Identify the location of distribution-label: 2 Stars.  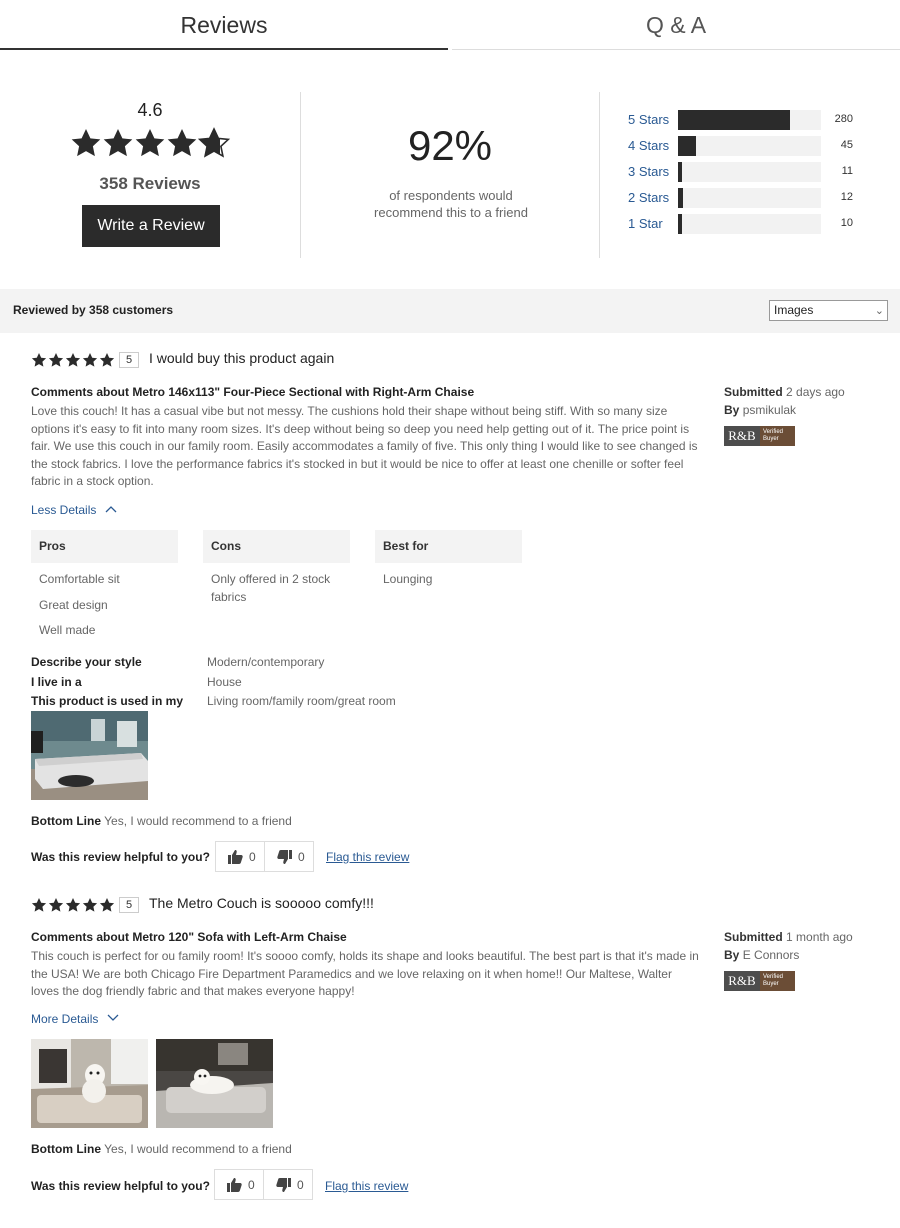
(648, 197).